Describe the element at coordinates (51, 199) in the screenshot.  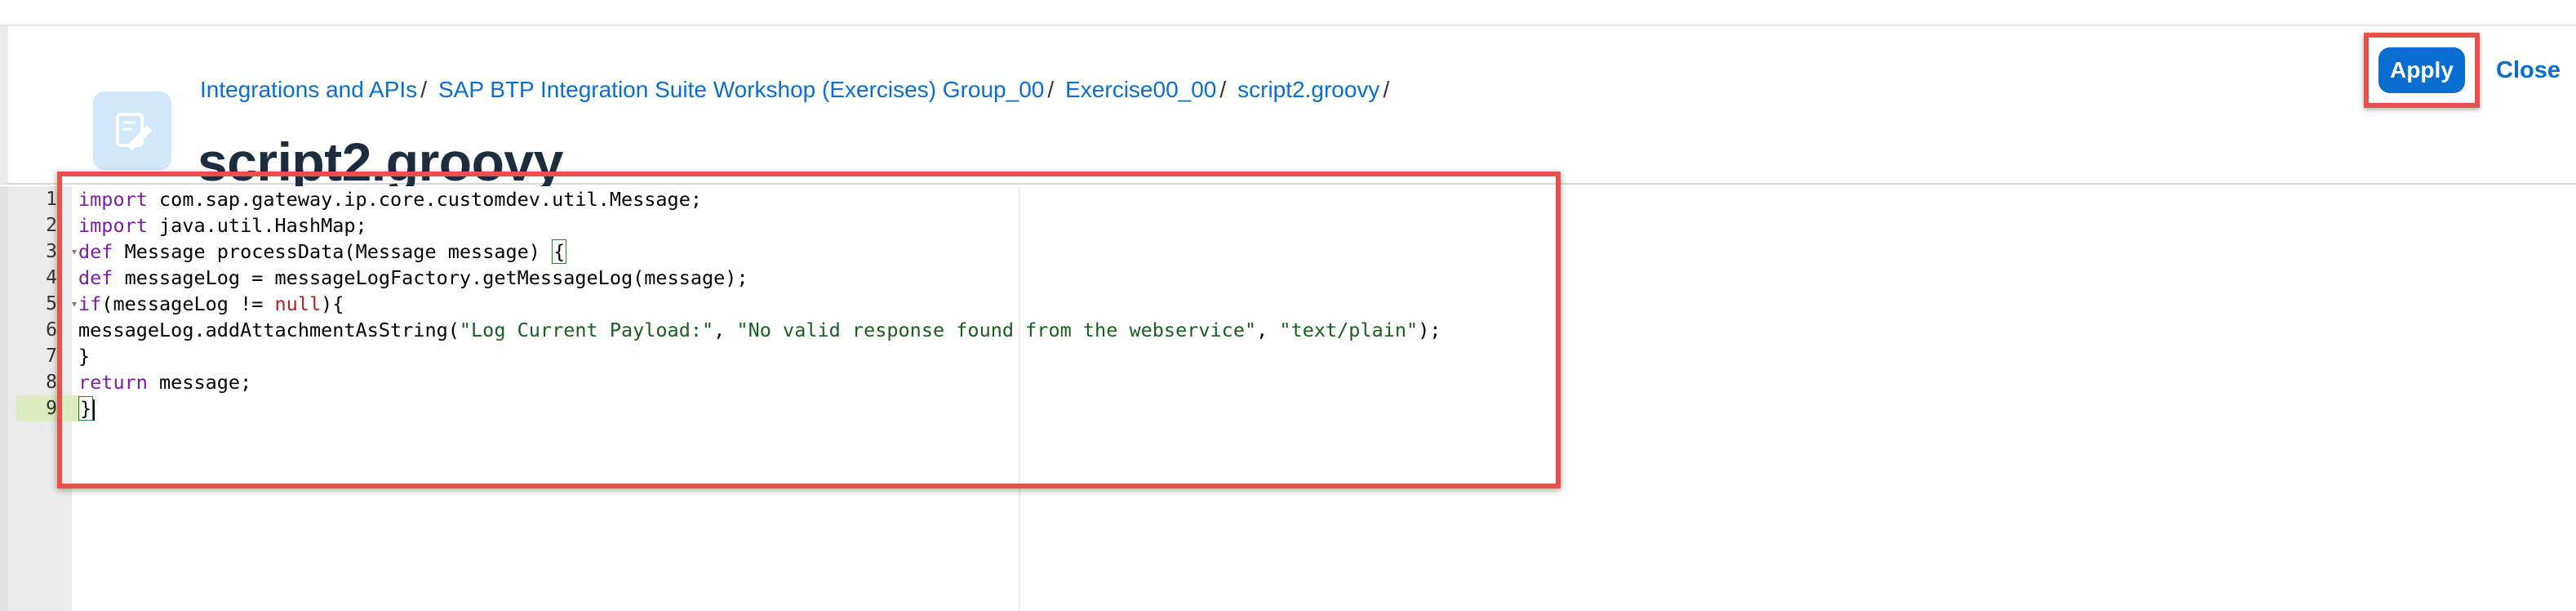
I see `line-number: 1` at that location.